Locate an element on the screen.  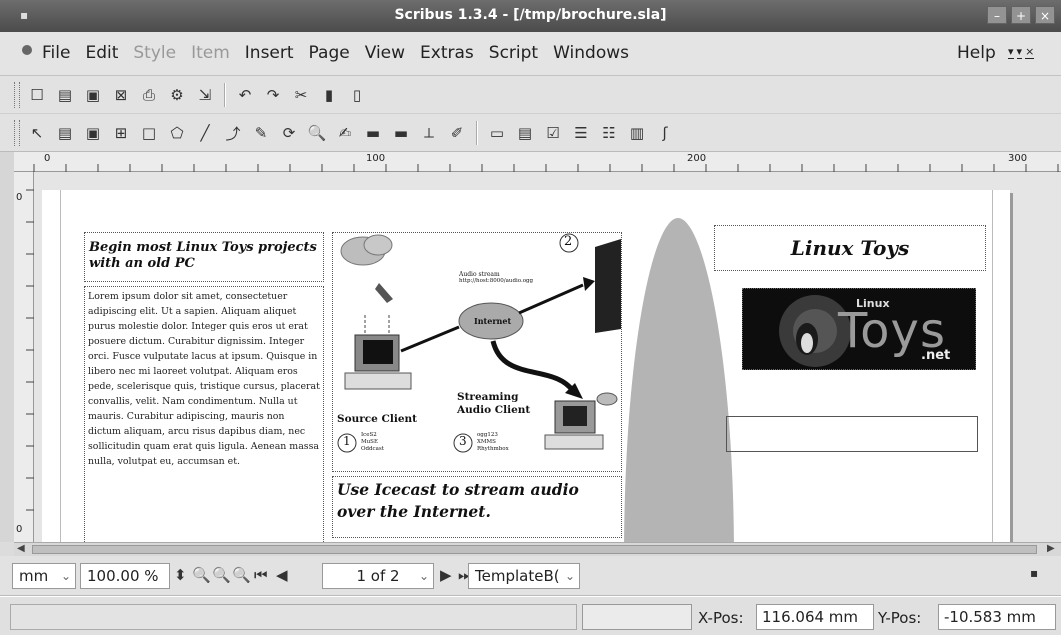
menu-page: Page is located at coordinates (329, 53).